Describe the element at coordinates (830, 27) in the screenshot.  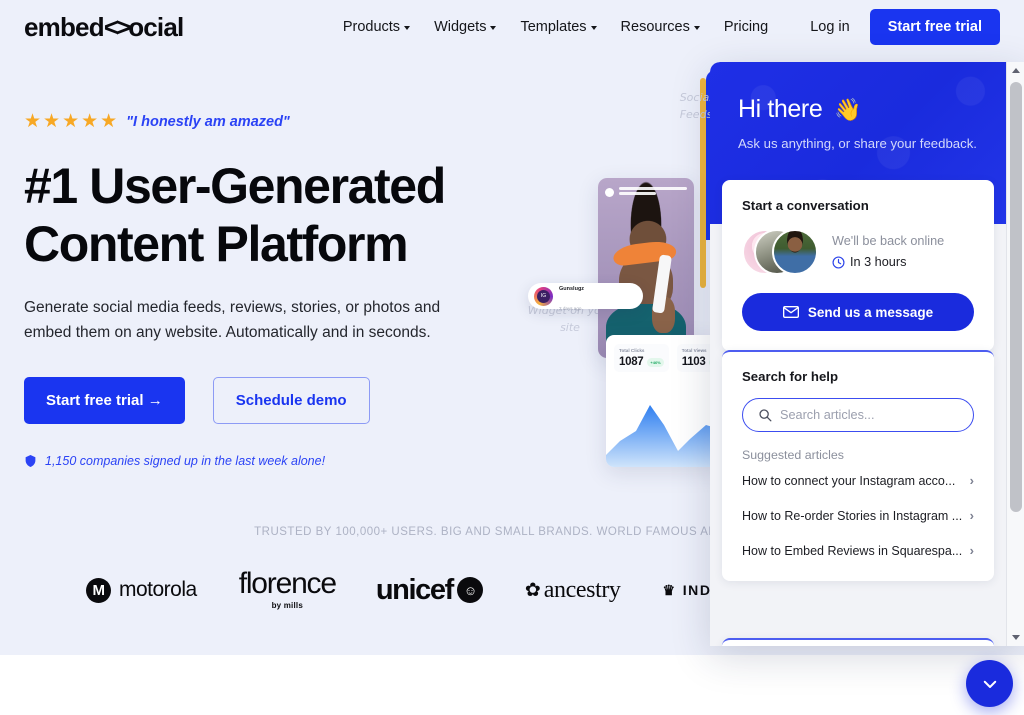
I see `login-link: Log in` at that location.